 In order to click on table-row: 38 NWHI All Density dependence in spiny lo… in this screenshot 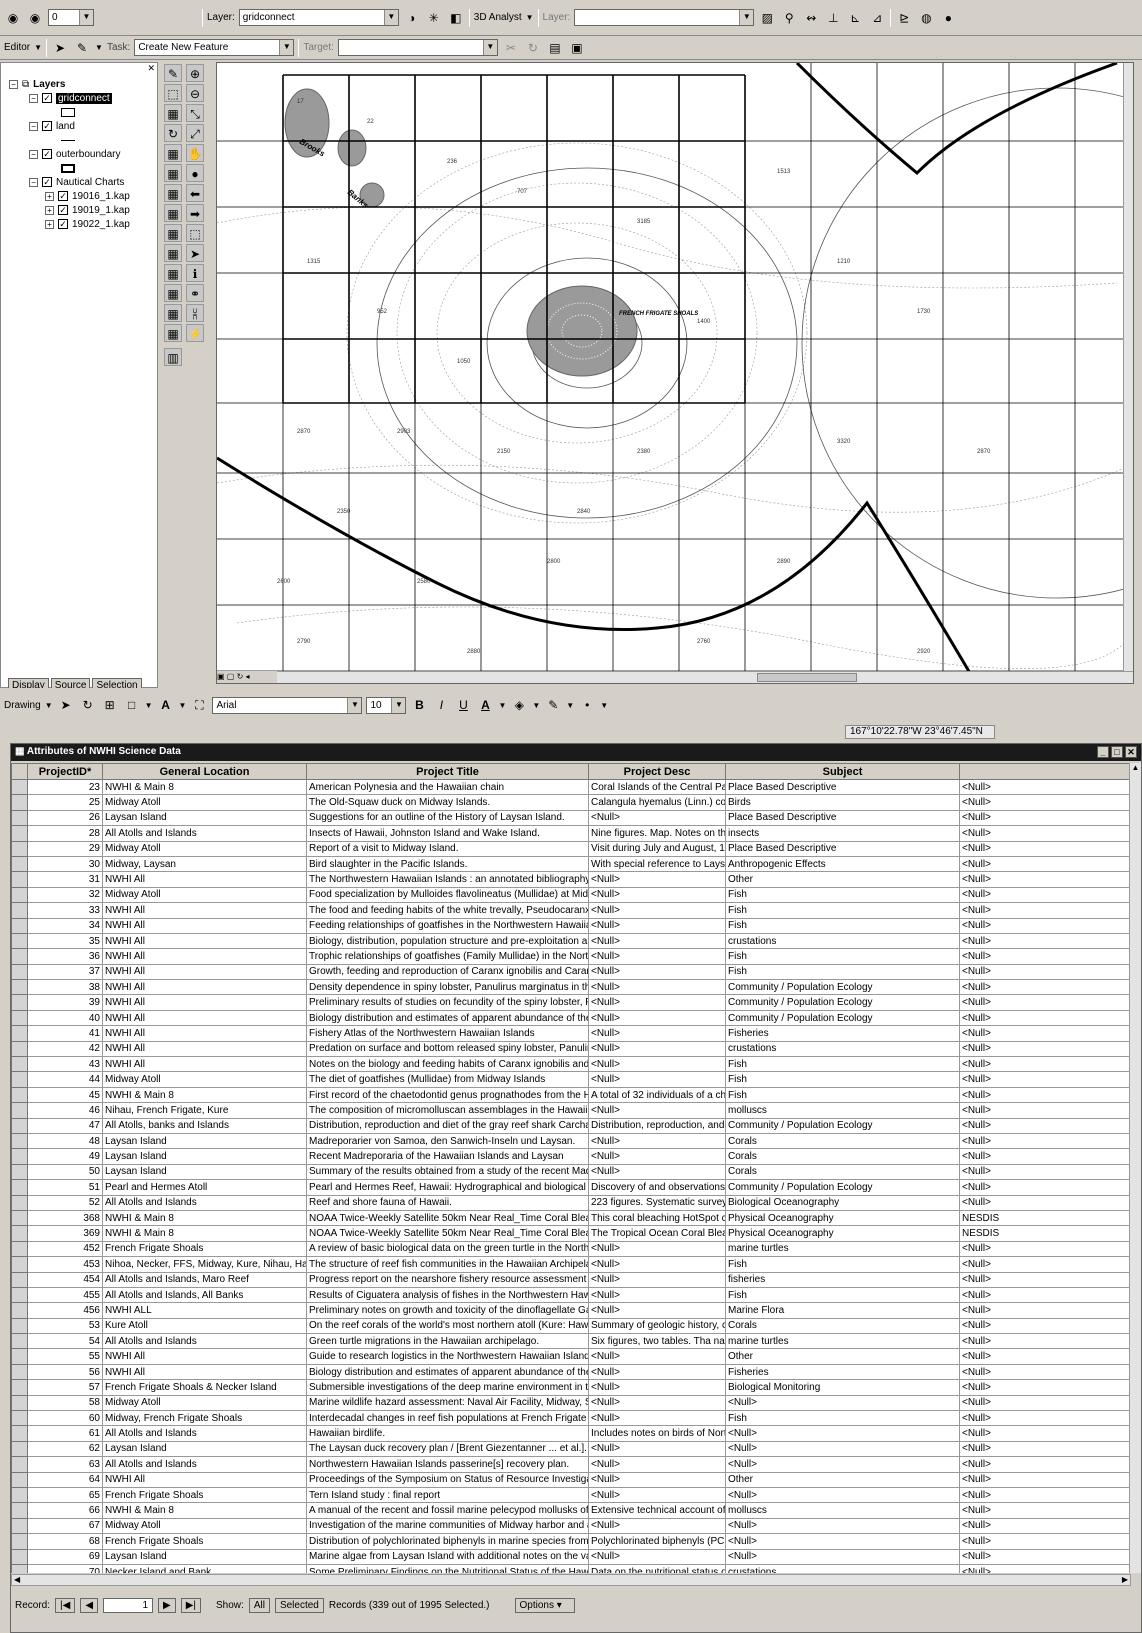, I will do `click(571, 987)`.